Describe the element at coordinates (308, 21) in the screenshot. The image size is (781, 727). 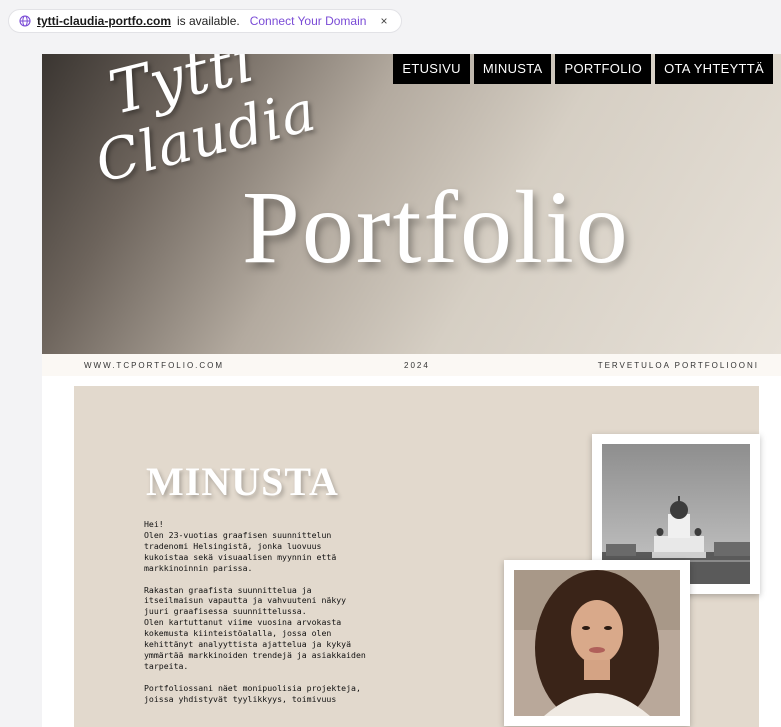
I see `connect-domain-link: Connect Your Domain` at that location.